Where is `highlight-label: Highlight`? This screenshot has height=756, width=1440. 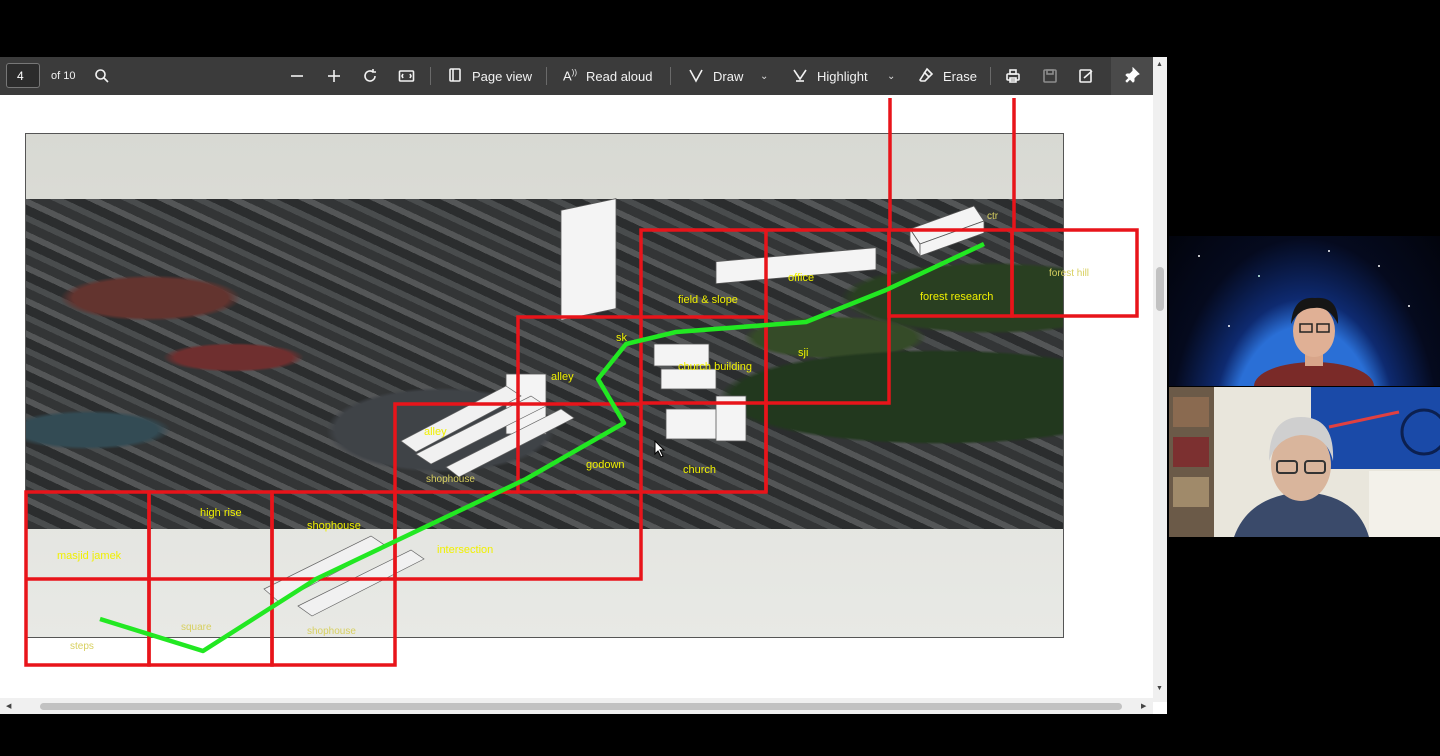
highlight-label: Highlight is located at coordinates (842, 76).